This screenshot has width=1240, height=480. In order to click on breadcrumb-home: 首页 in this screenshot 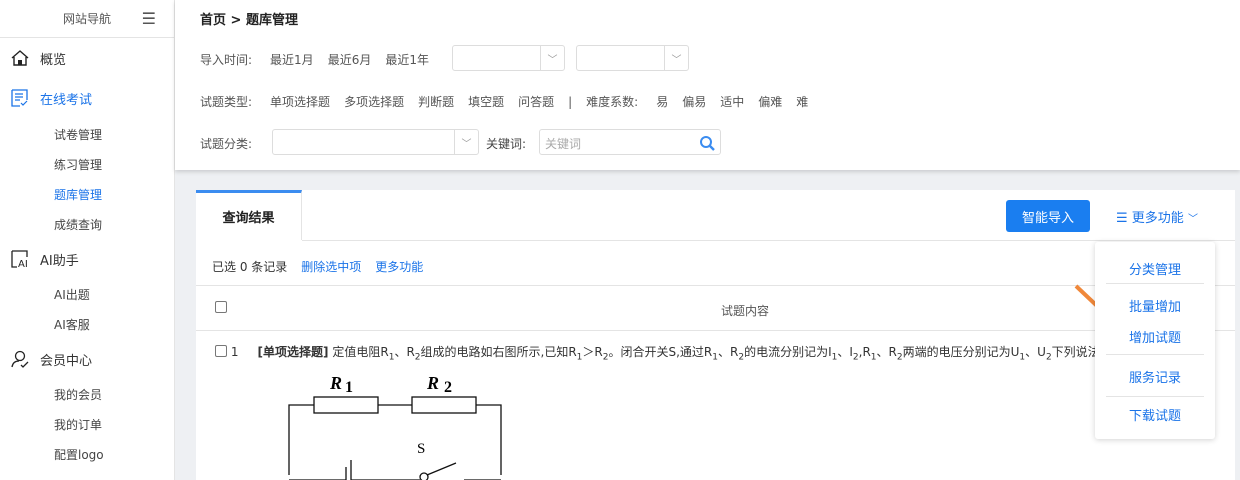, I will do `click(213, 20)`.